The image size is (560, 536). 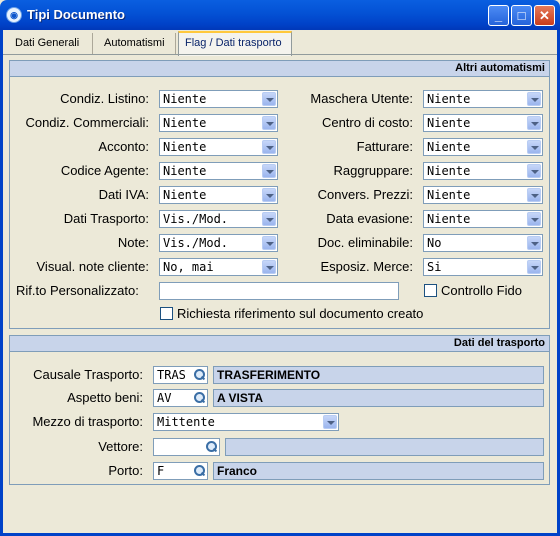 I want to click on convers-prezzi-select: Niente, so click(x=483, y=195).